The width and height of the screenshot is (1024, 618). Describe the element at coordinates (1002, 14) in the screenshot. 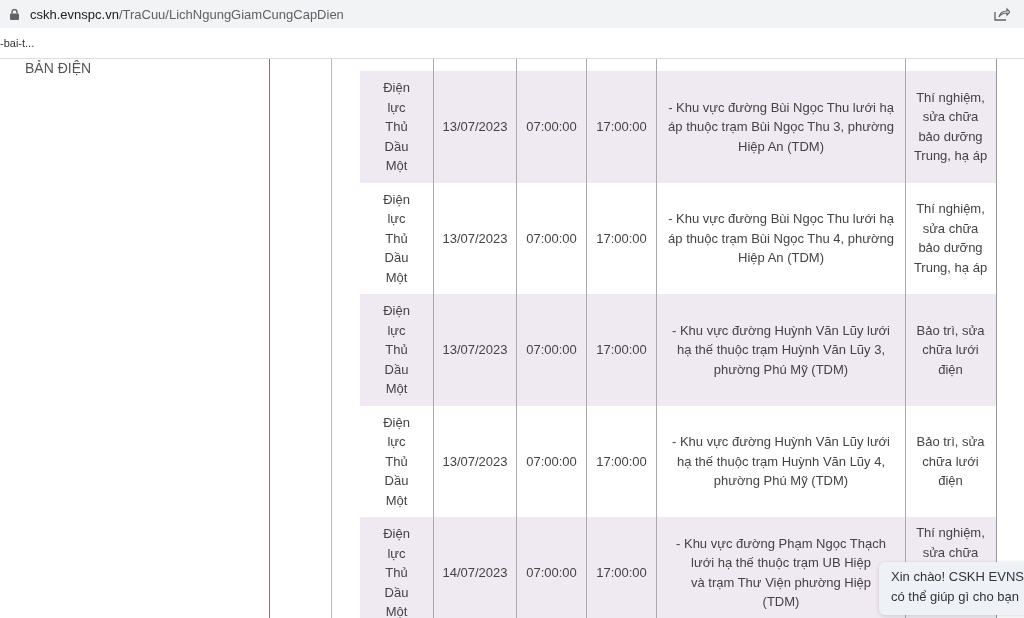

I see `share-icon` at that location.